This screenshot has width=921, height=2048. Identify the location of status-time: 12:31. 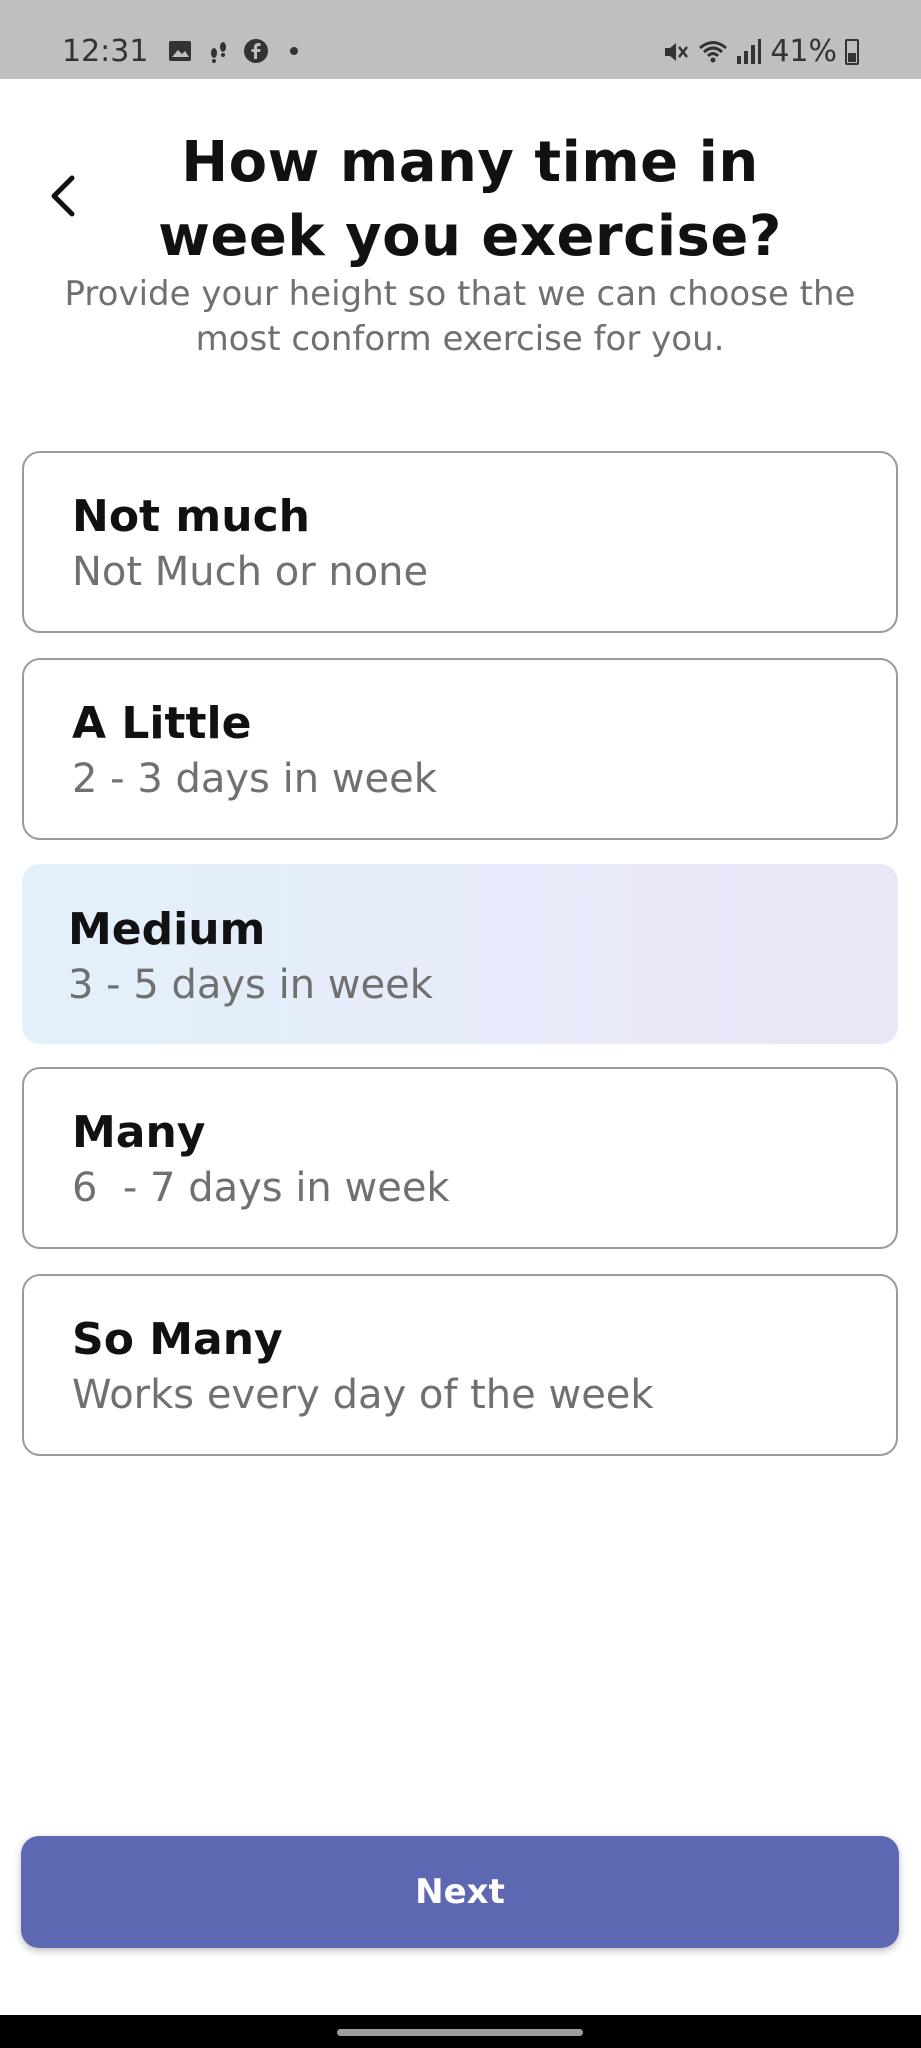
(105, 51).